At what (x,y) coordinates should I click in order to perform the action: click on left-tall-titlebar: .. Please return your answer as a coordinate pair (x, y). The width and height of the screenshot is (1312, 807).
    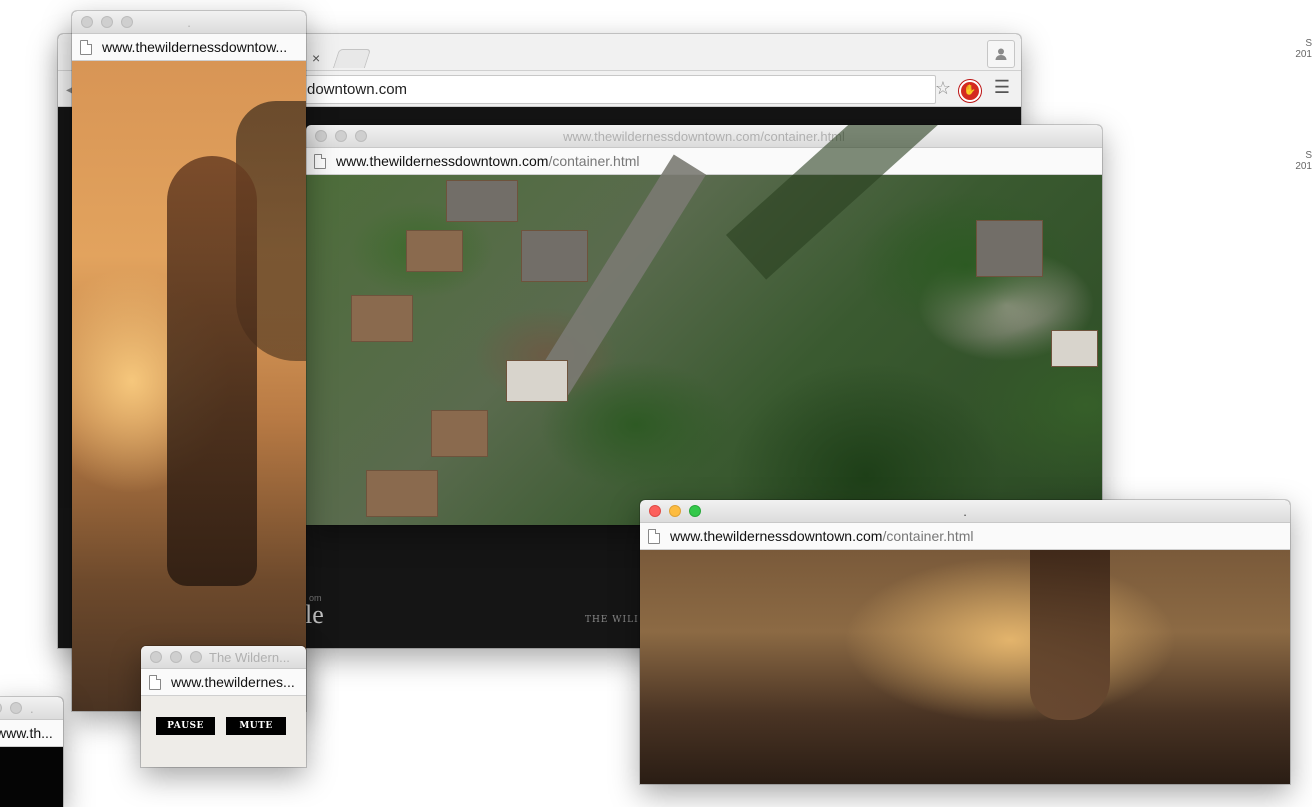
    Looking at the image, I should click on (189, 22).